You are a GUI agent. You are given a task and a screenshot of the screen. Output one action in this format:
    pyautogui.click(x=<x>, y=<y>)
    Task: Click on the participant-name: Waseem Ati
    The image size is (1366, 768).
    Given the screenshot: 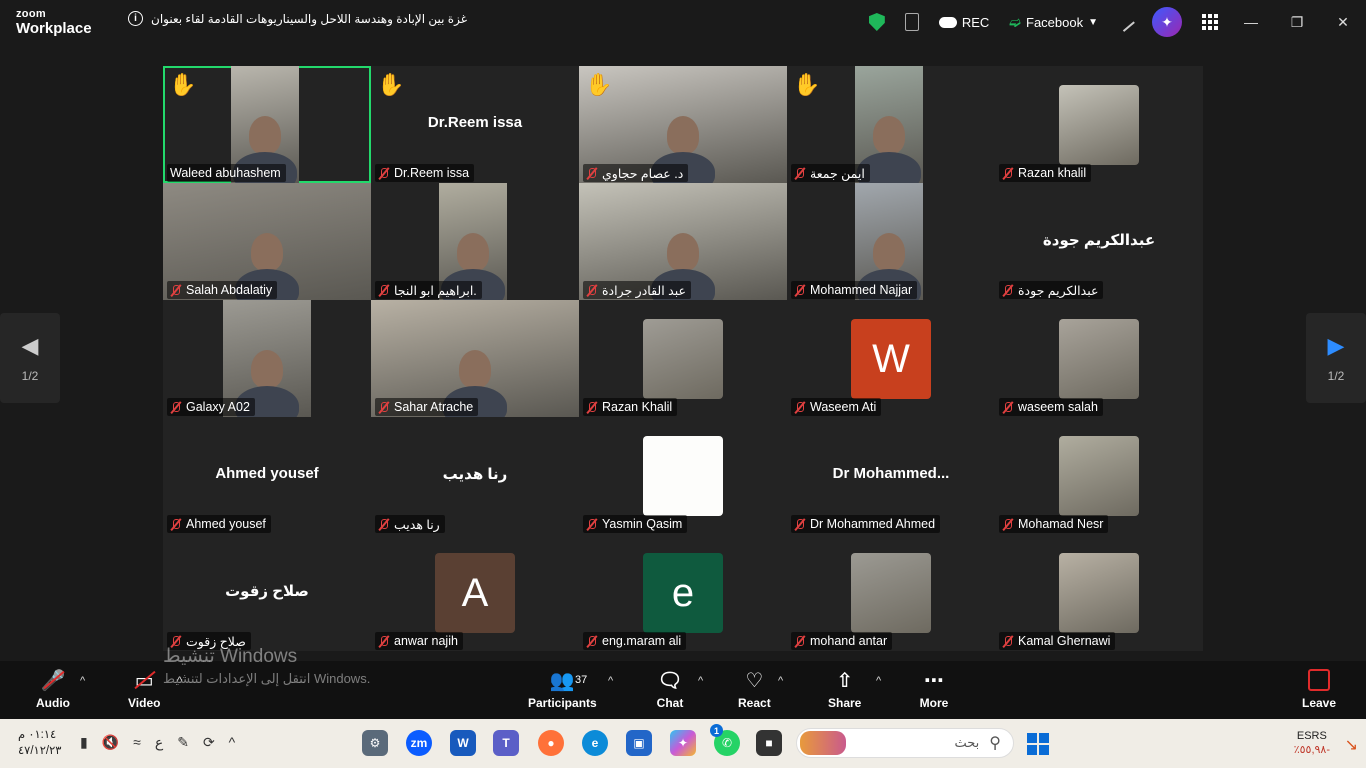 What is the action you would take?
    pyautogui.click(x=843, y=407)
    